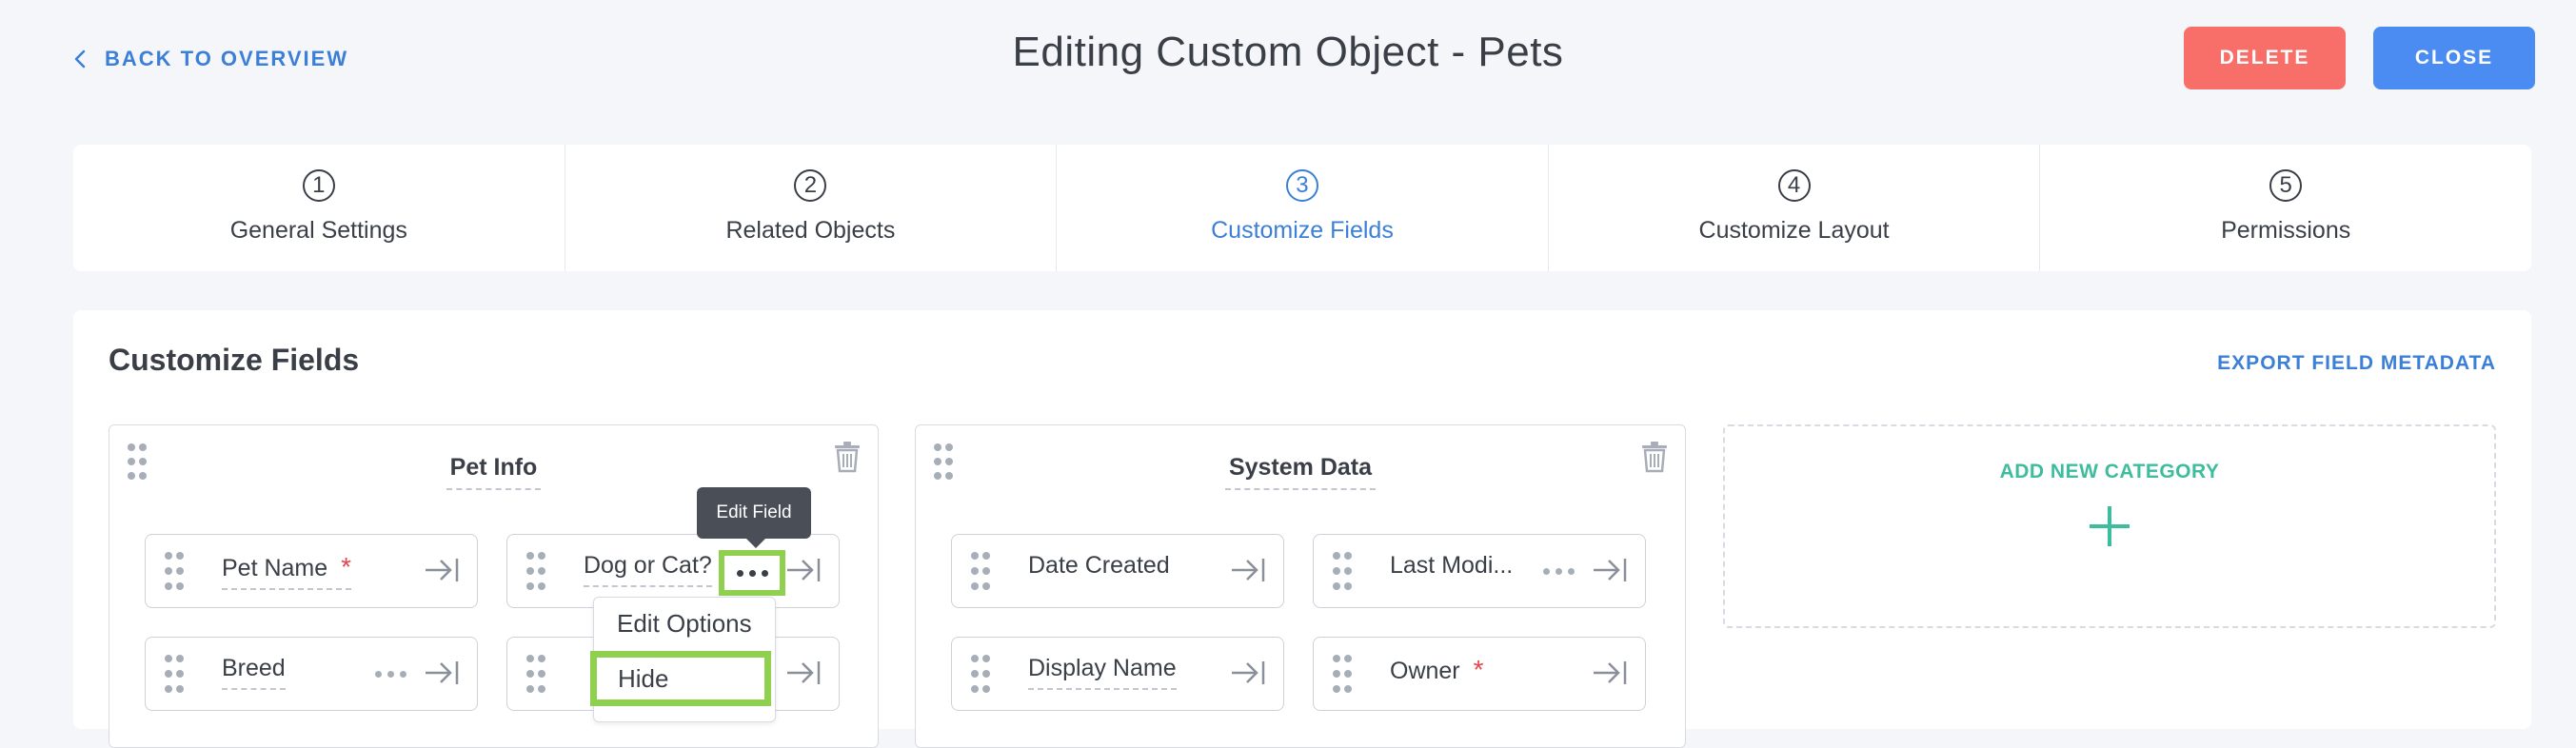 This screenshot has width=2576, height=748. I want to click on step-number: 3, so click(1301, 185).